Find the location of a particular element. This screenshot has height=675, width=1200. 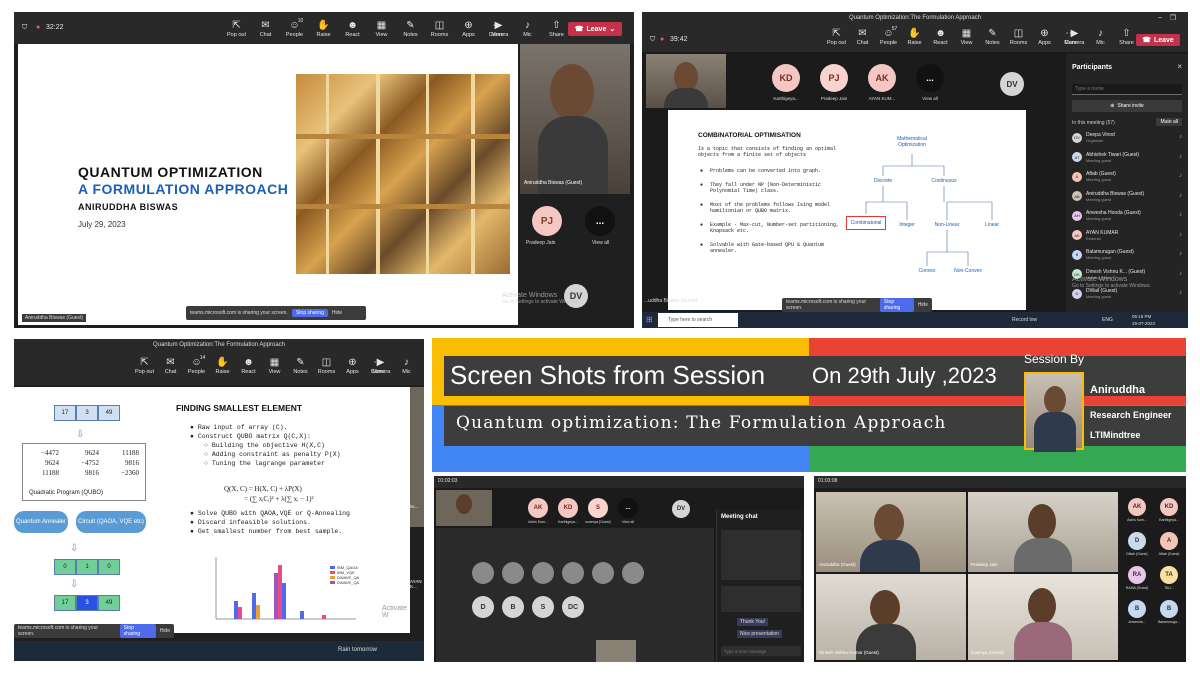

participant-row: AB Aniruddha Biswas (Guest) Meeting guest is located at coordinates (1108, 196).